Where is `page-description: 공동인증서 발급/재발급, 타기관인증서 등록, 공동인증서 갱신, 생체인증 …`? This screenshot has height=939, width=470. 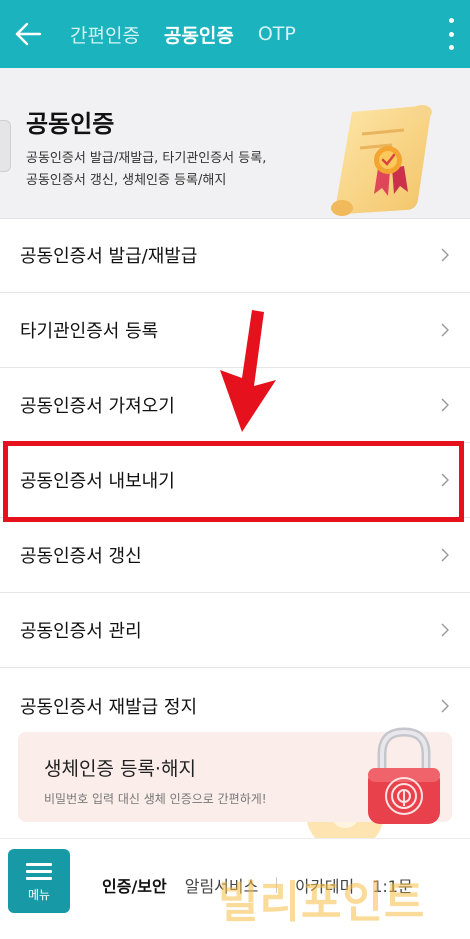
page-description: 공동인증서 발급/재발급, 타기관인증서 등록, 공동인증서 갱신, 생체인증 … is located at coordinates (176, 170).